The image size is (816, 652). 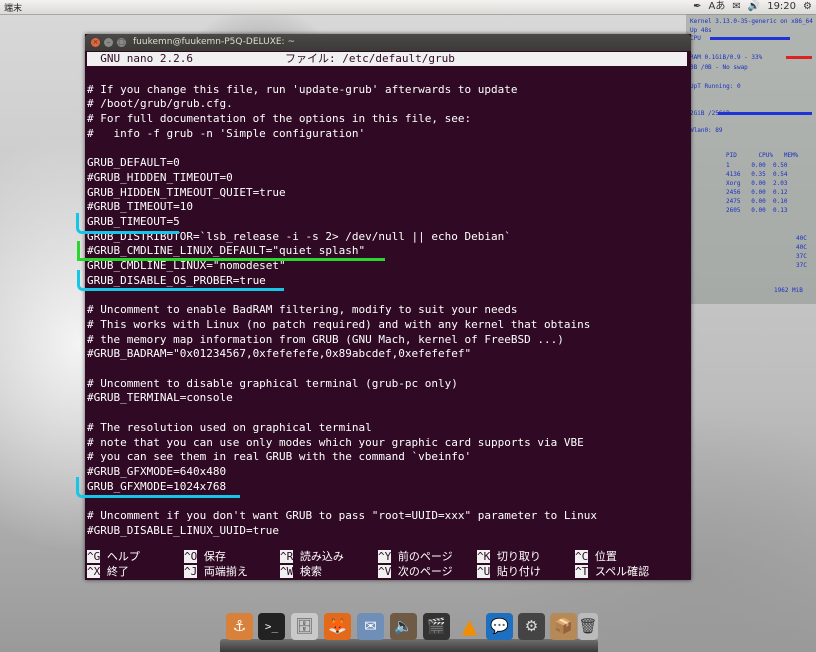 What do you see at coordinates (133, 163) in the screenshot?
I see `file-line: GRUB_DEFAULT=0` at bounding box center [133, 163].